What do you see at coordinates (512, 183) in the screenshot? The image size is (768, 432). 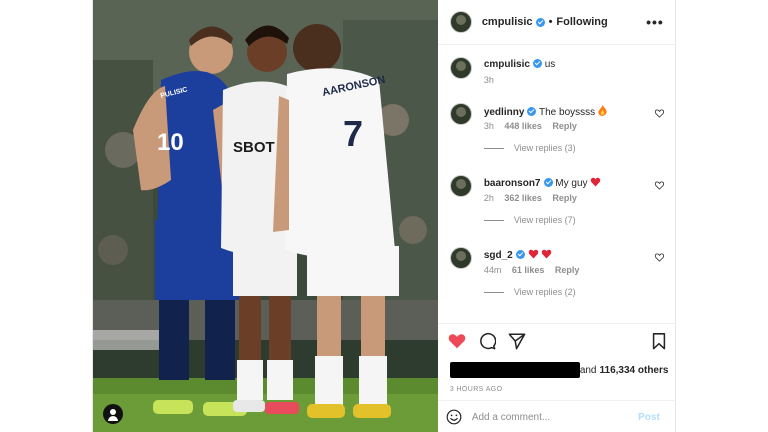 I see `comment-username: baaronson7` at bounding box center [512, 183].